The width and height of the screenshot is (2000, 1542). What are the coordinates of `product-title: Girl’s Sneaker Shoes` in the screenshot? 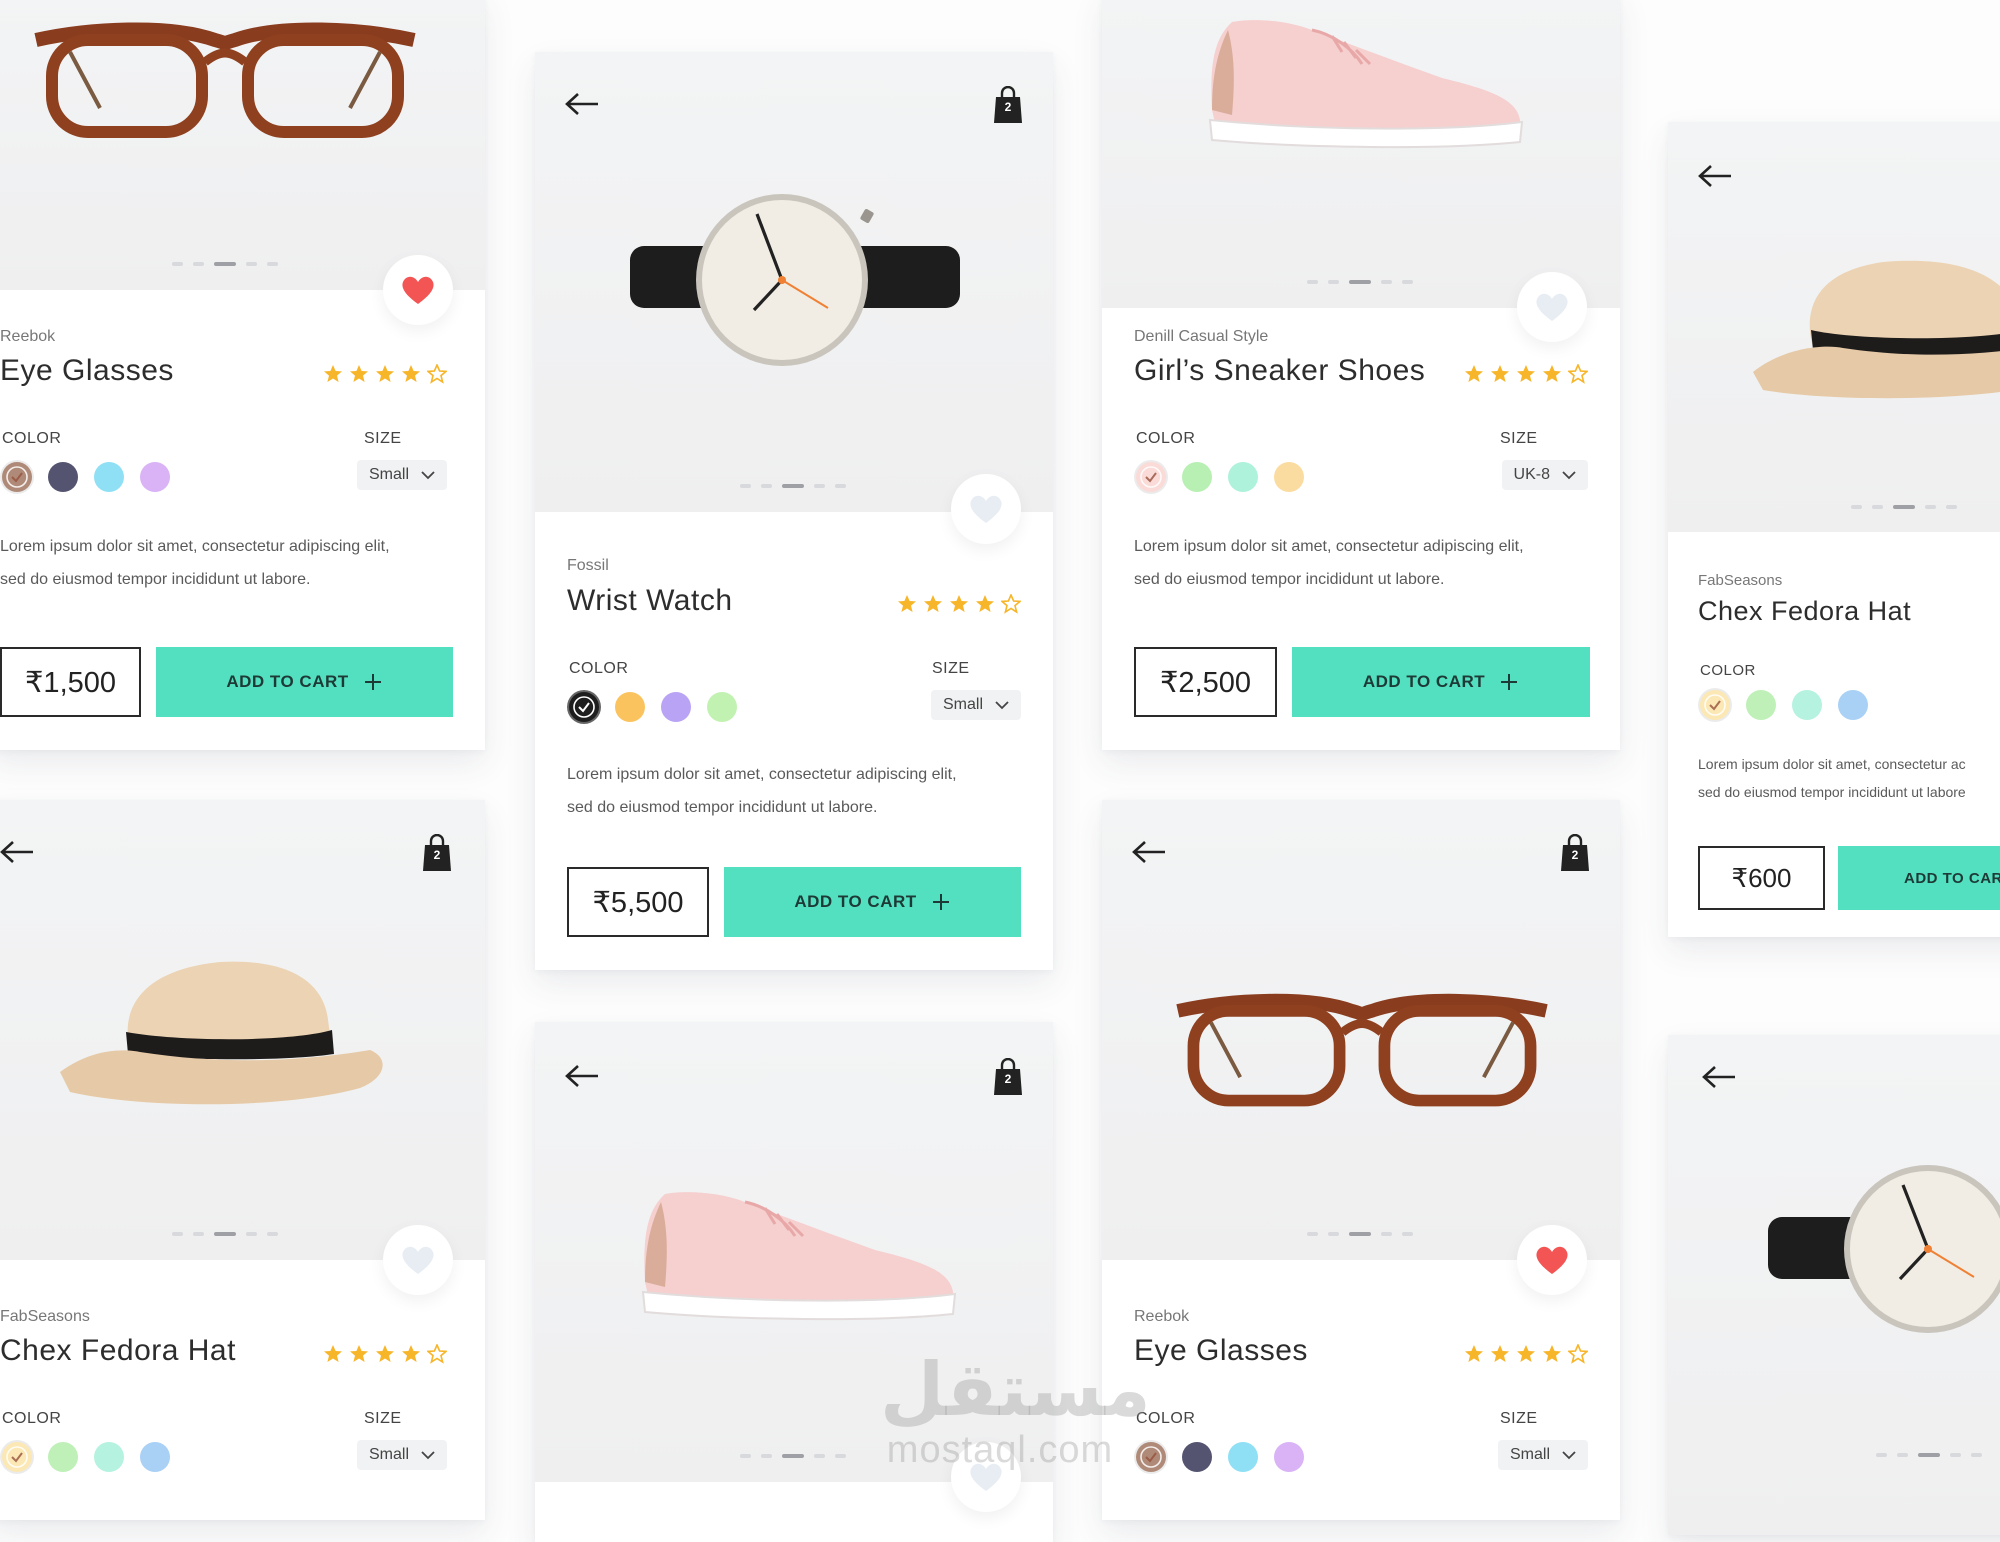 It's located at (1280, 370).